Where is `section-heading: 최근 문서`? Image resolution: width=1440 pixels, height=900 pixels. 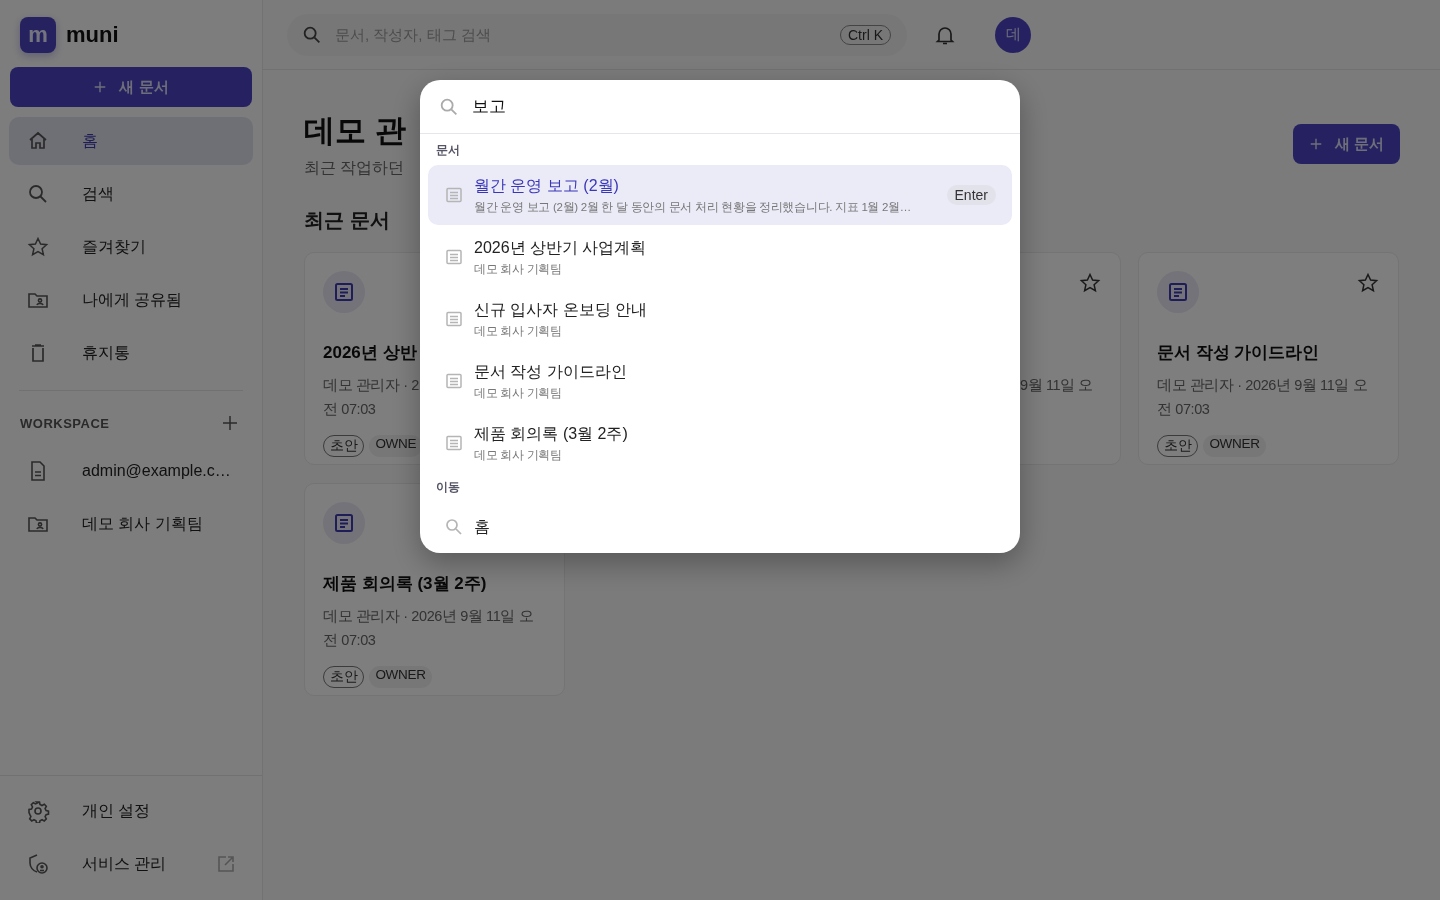
section-heading: 최근 문서 is located at coordinates (347, 220).